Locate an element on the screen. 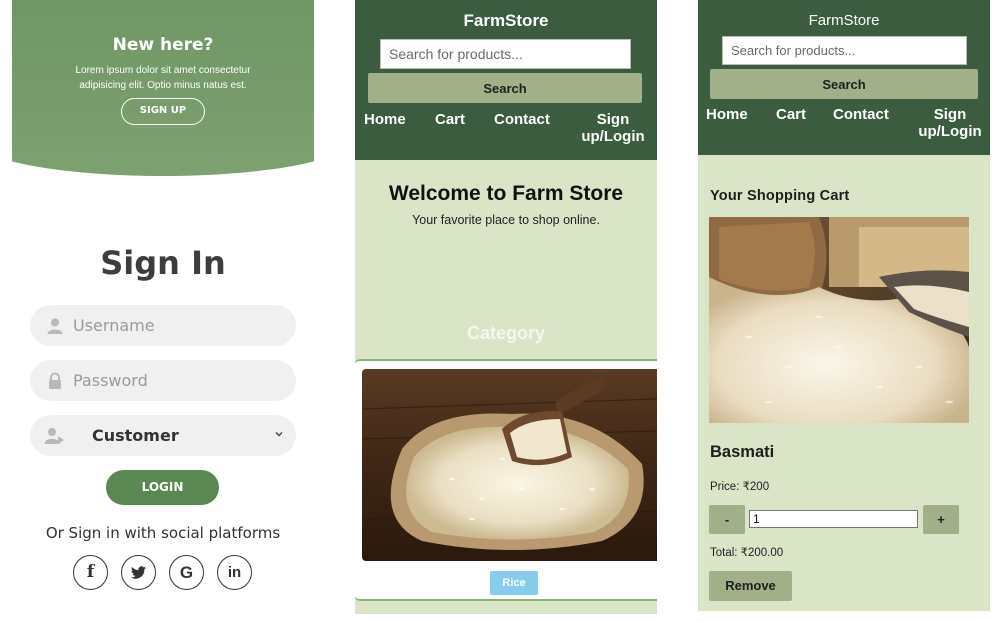 The width and height of the screenshot is (997, 622). brand-title: FarmStore is located at coordinates (506, 20).